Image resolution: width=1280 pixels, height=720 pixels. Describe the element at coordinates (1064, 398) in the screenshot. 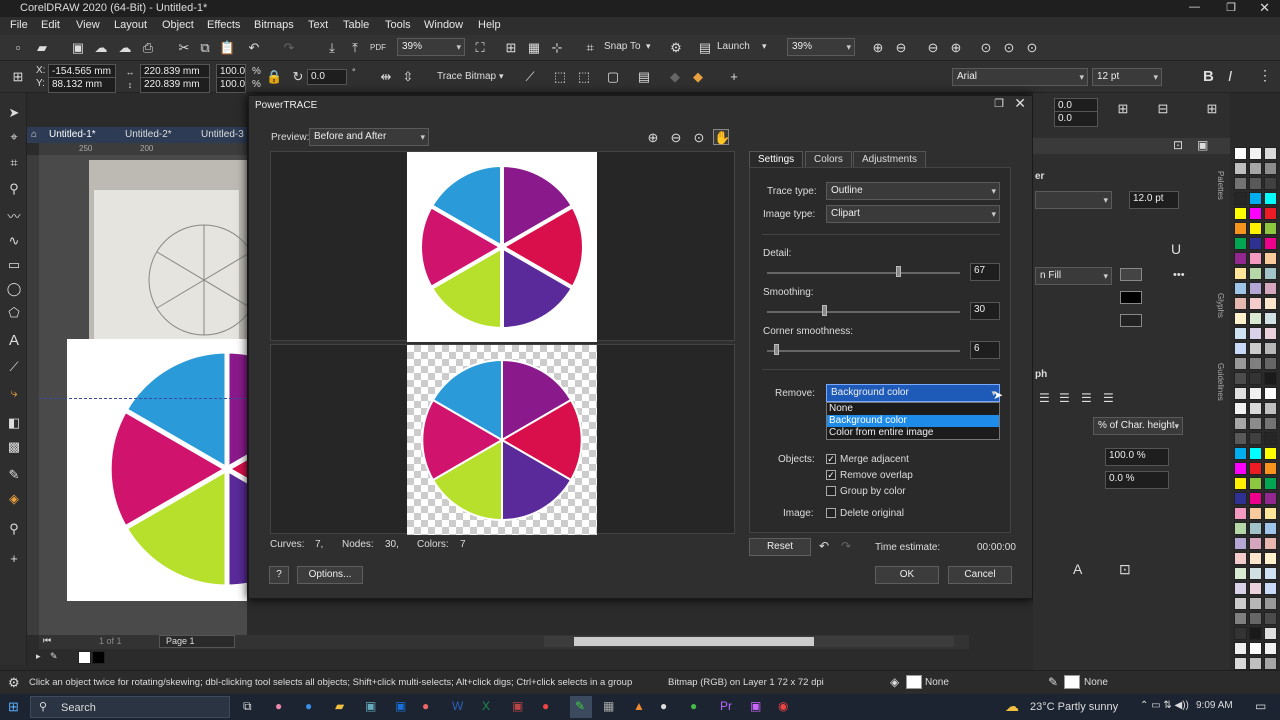

I see `align-center-icon: ☰` at that location.